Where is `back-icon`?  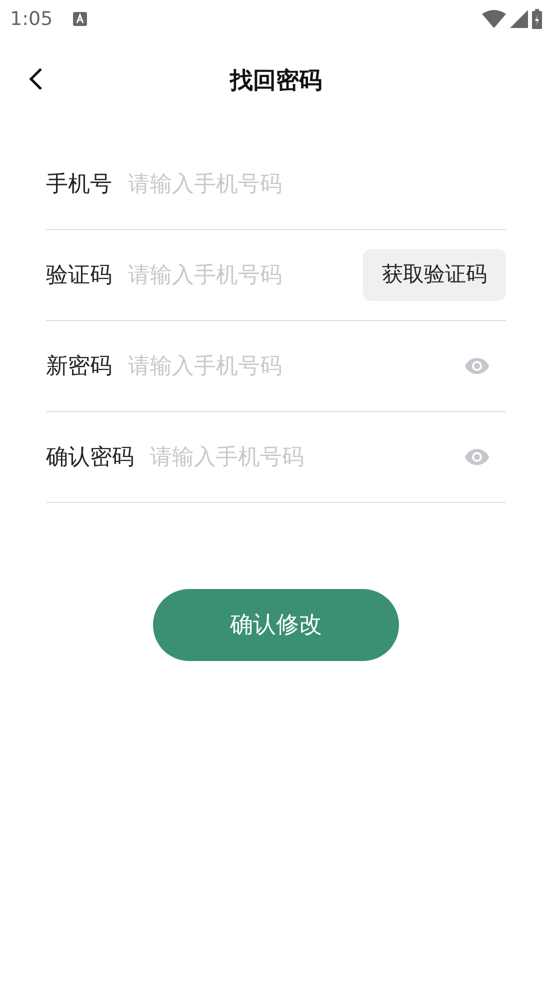
back-icon is located at coordinates (36, 79).